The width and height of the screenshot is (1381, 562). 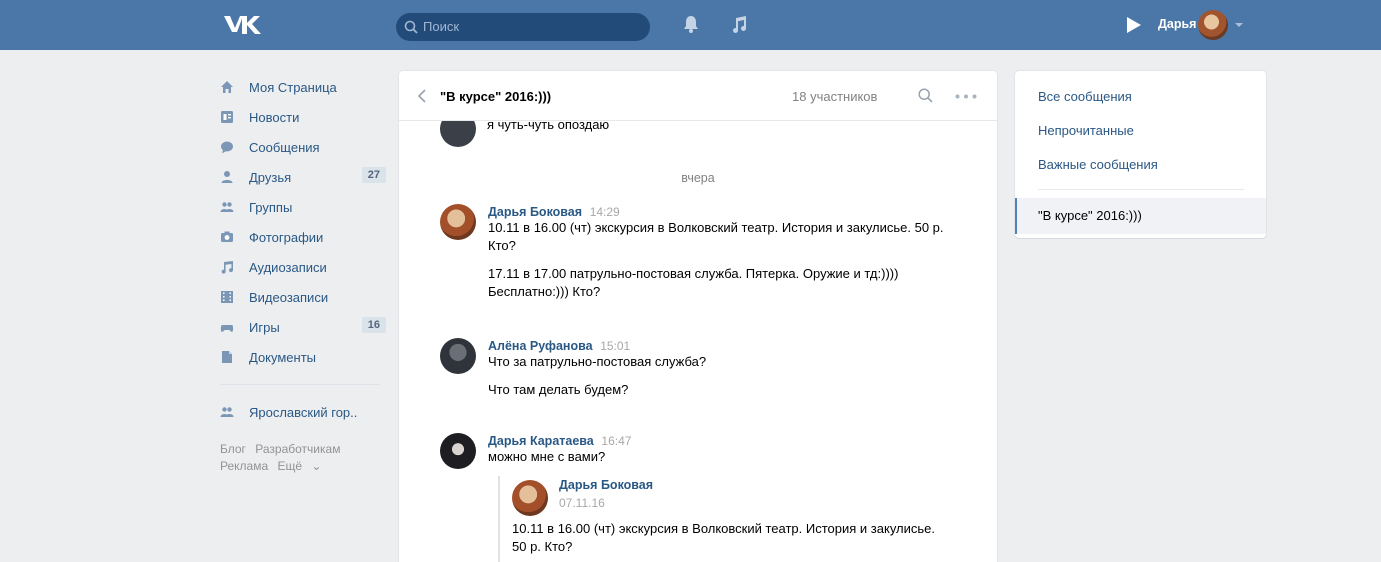 What do you see at coordinates (373, 175) in the screenshot?
I see `friends-count-badge: 27` at bounding box center [373, 175].